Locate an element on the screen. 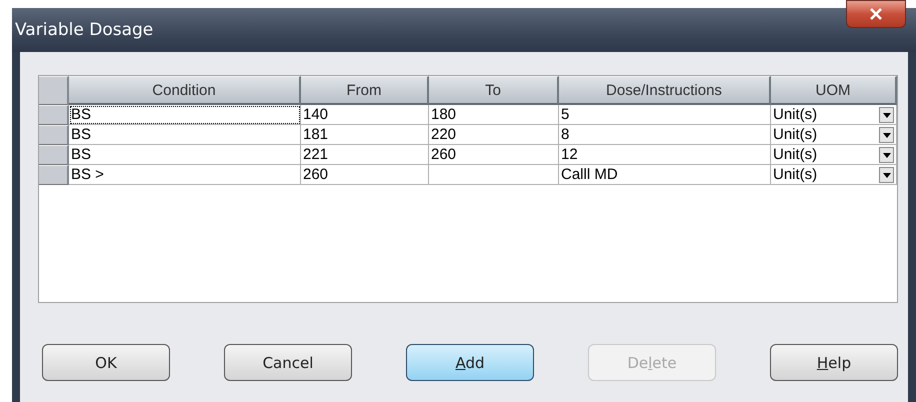 Image resolution: width=916 pixels, height=402 pixels. table-cell: 220 is located at coordinates (494, 135).